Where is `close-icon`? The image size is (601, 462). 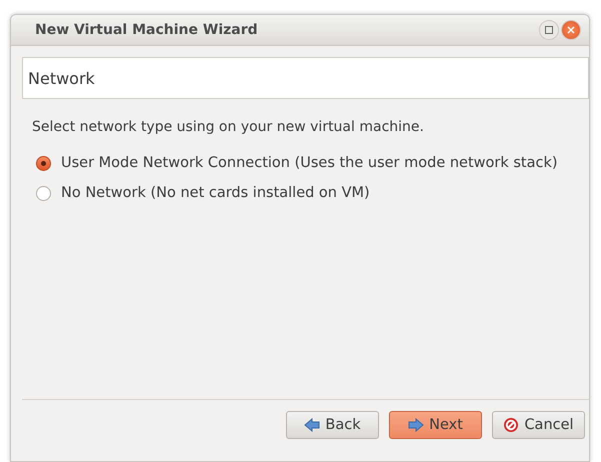
close-icon is located at coordinates (571, 30).